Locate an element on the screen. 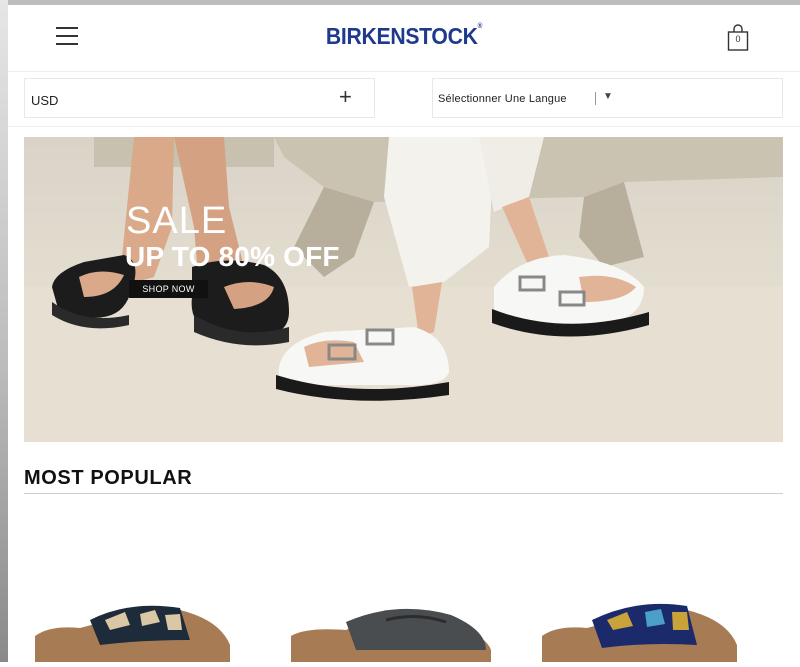  language-selector: Sélectionner Une Langue ▼ is located at coordinates (607, 98).